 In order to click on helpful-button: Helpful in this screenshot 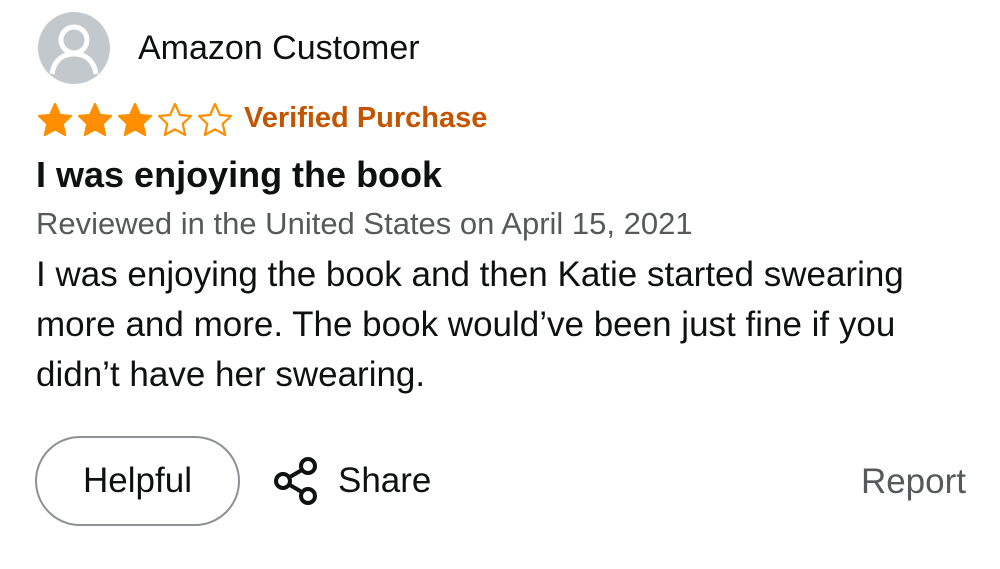, I will do `click(137, 481)`.